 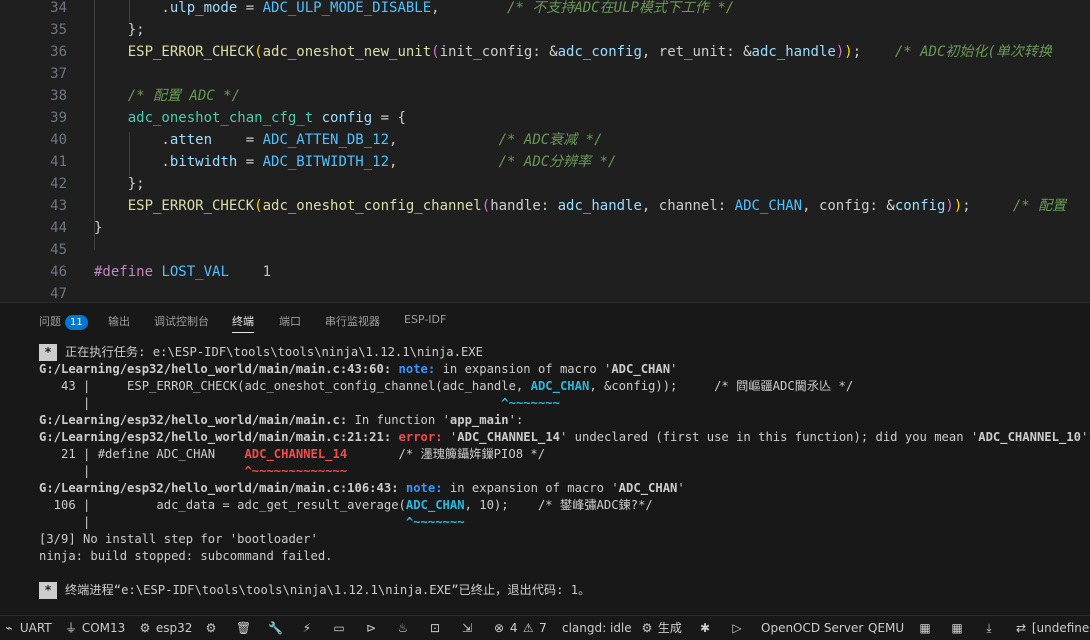 What do you see at coordinates (307, 628) in the screenshot?
I see `flash-icon: ⚡` at bounding box center [307, 628].